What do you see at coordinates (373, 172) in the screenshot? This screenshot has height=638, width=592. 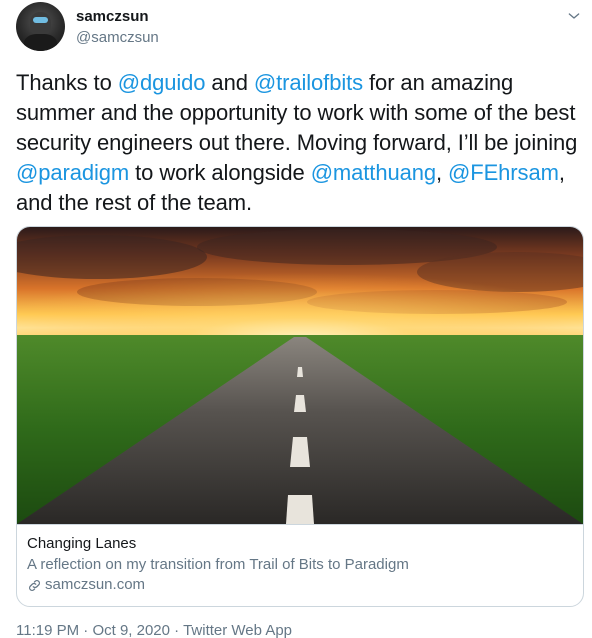 I see `mention-link: @matthuang` at bounding box center [373, 172].